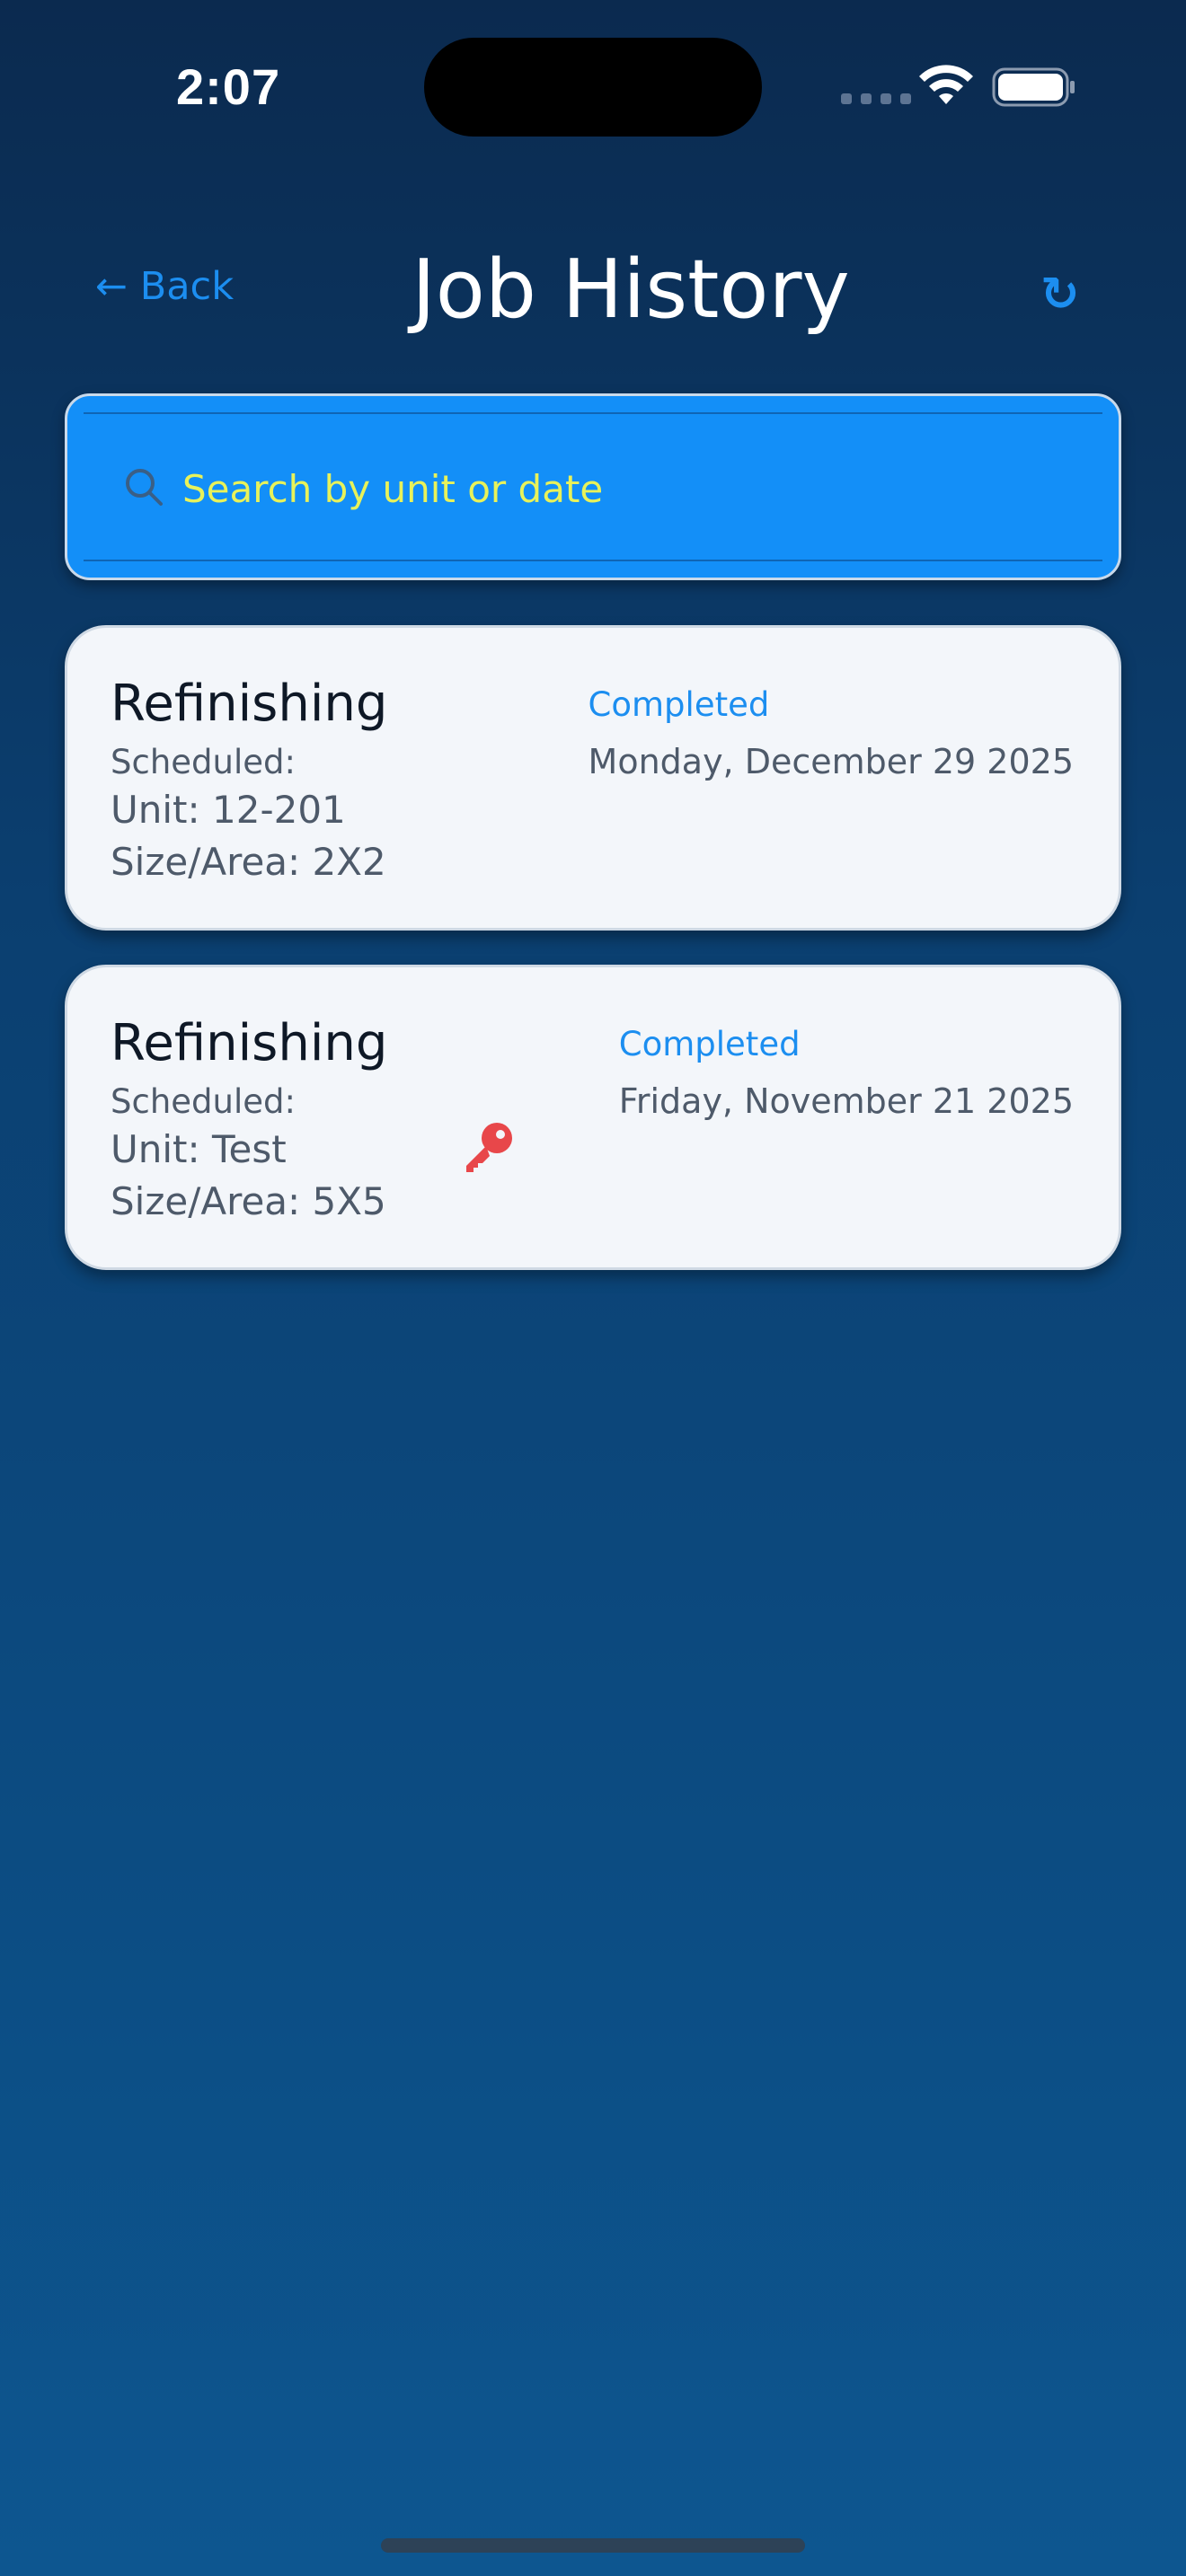  Describe the element at coordinates (846, 1073) in the screenshot. I see `job-status-column: Completed Friday, November 21 2025` at that location.